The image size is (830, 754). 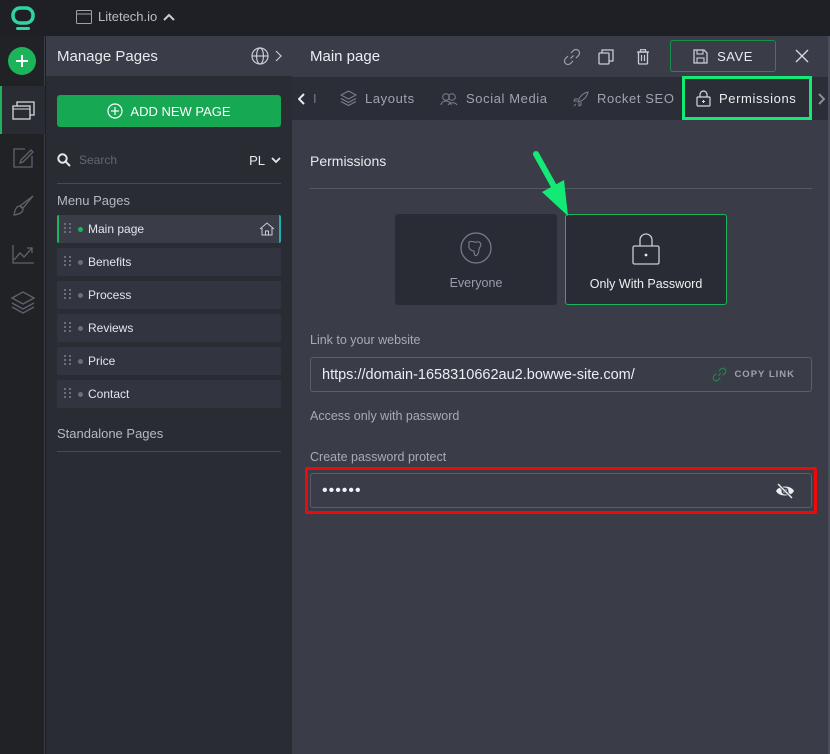 What do you see at coordinates (22, 395) in the screenshot?
I see `left-rail` at bounding box center [22, 395].